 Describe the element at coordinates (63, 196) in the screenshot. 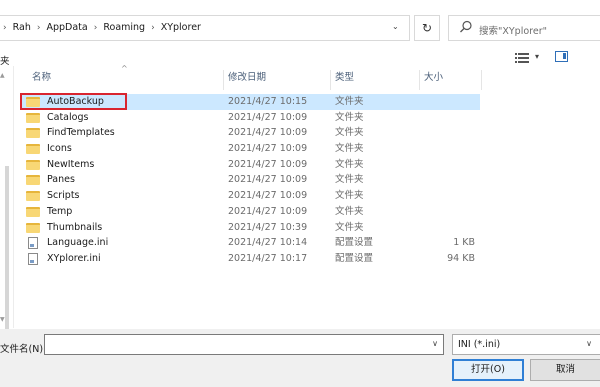

I see `row-name: Scripts` at that location.